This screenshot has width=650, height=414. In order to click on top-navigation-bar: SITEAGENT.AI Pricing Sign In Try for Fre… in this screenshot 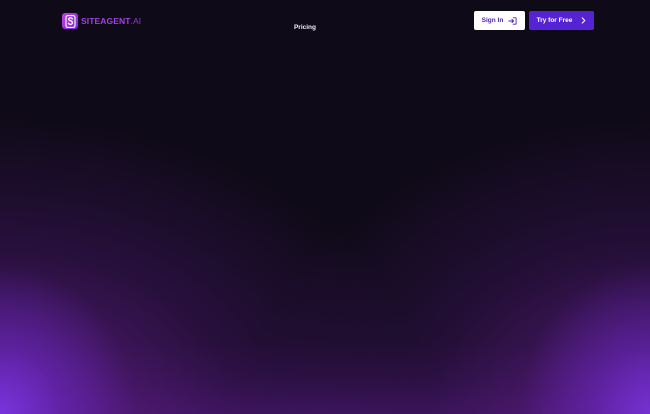, I will do `click(325, 22)`.